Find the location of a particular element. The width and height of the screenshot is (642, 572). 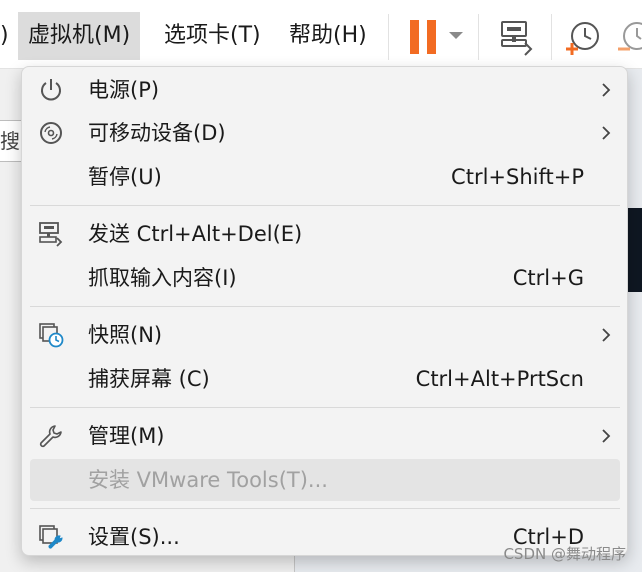

disc-icon is located at coordinates (51, 133).